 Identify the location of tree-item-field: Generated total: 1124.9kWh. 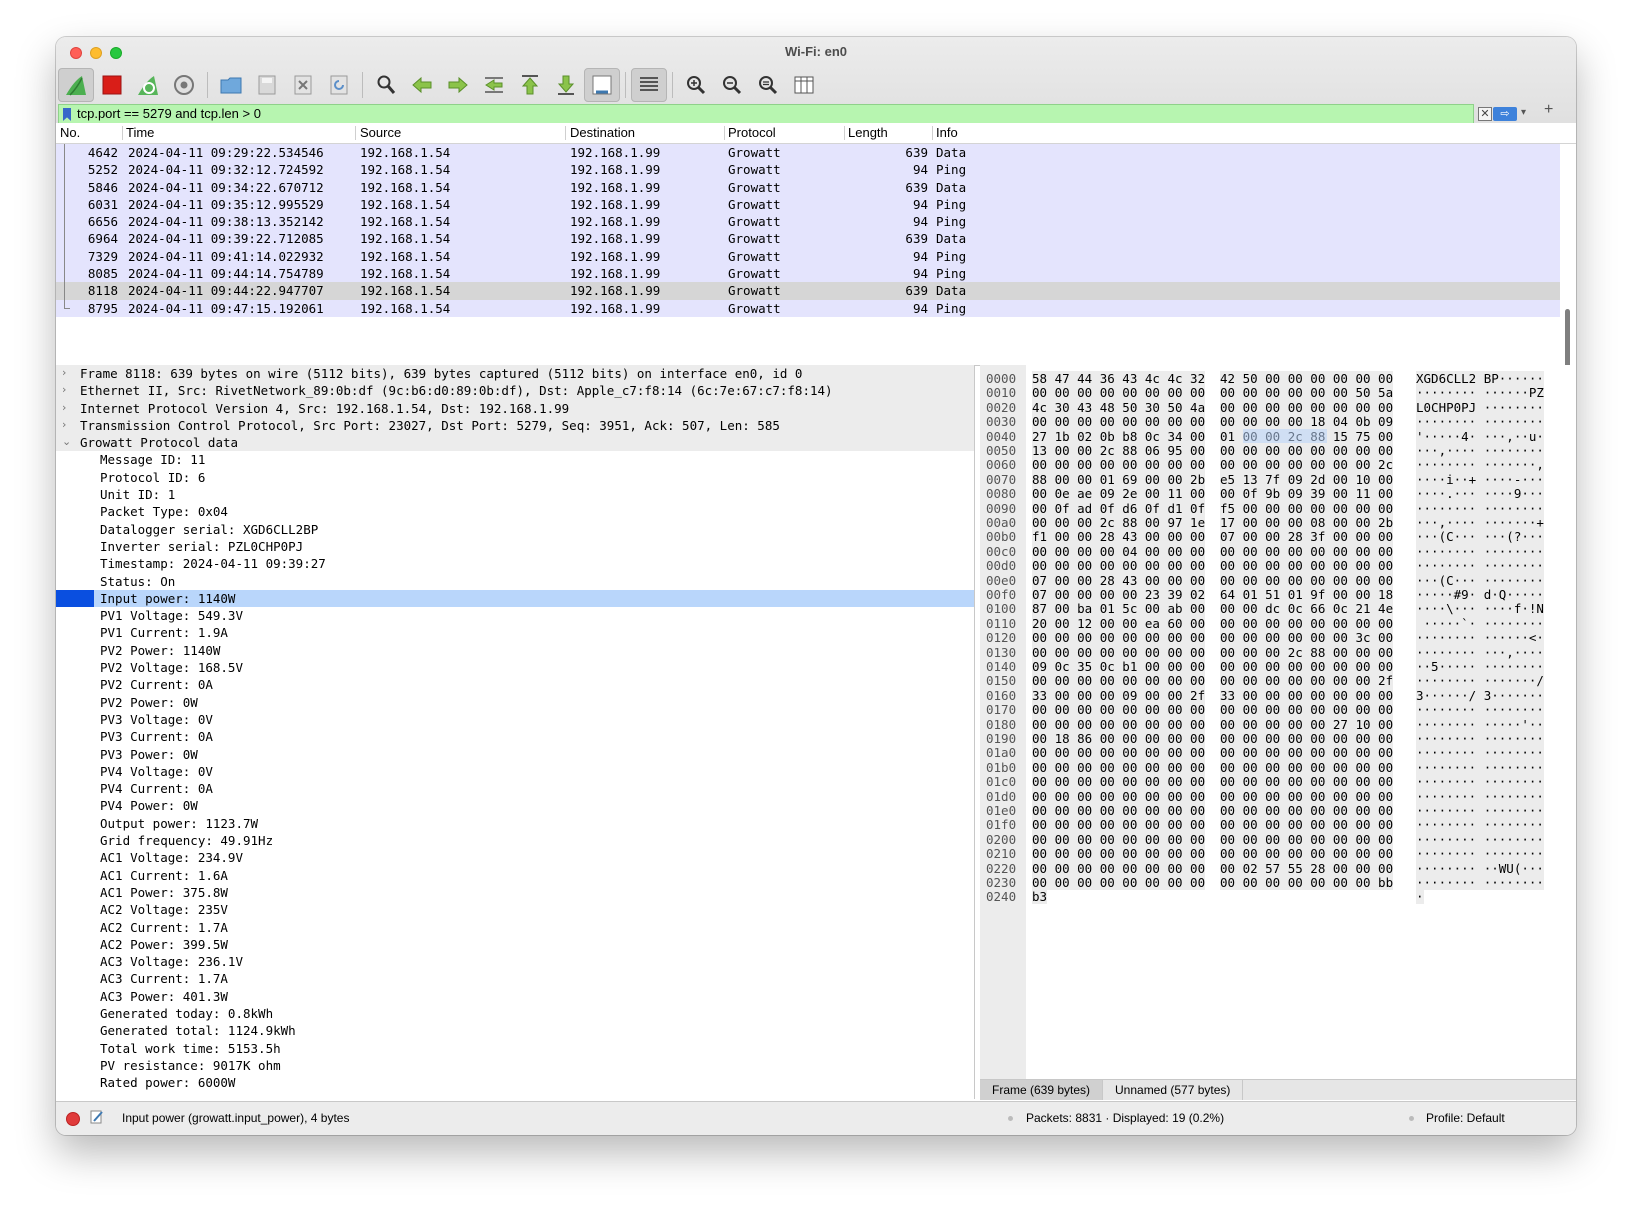
(515, 1030).